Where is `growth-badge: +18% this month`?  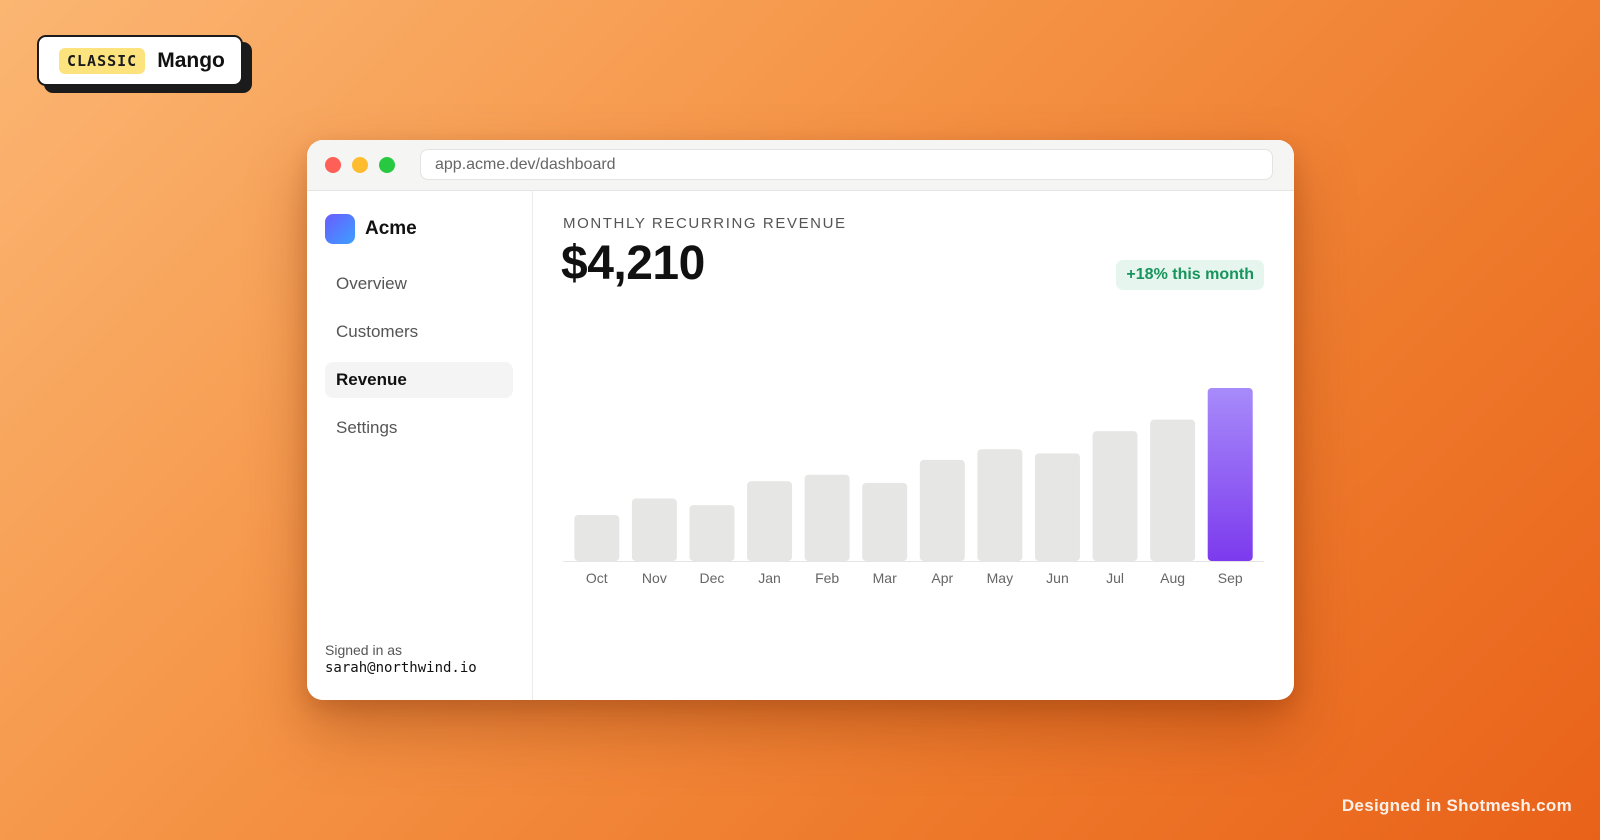 growth-badge: +18% this month is located at coordinates (1190, 275).